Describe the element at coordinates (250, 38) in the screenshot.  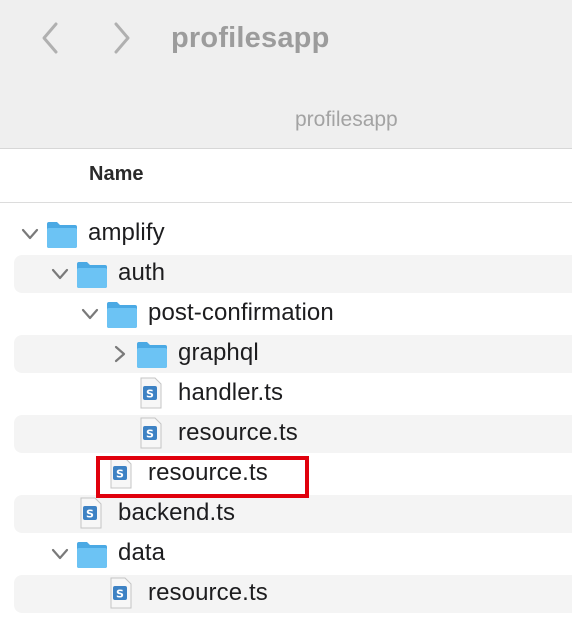
I see `window-title: profilesapp` at that location.